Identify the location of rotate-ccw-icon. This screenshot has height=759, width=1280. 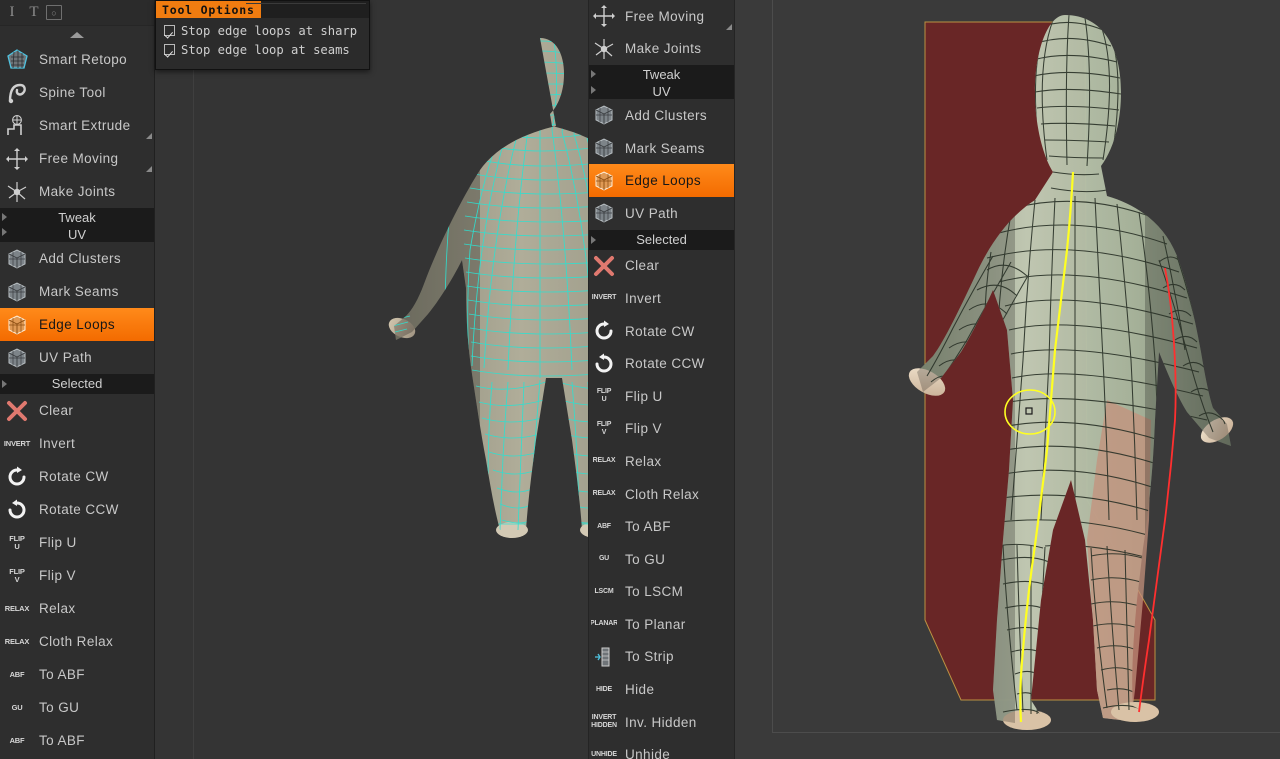
(17, 510).